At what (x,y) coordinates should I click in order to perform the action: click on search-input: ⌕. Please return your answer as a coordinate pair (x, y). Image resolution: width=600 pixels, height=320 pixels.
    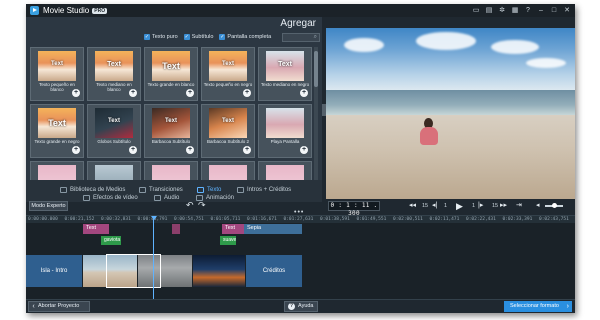
    Looking at the image, I should click on (301, 37).